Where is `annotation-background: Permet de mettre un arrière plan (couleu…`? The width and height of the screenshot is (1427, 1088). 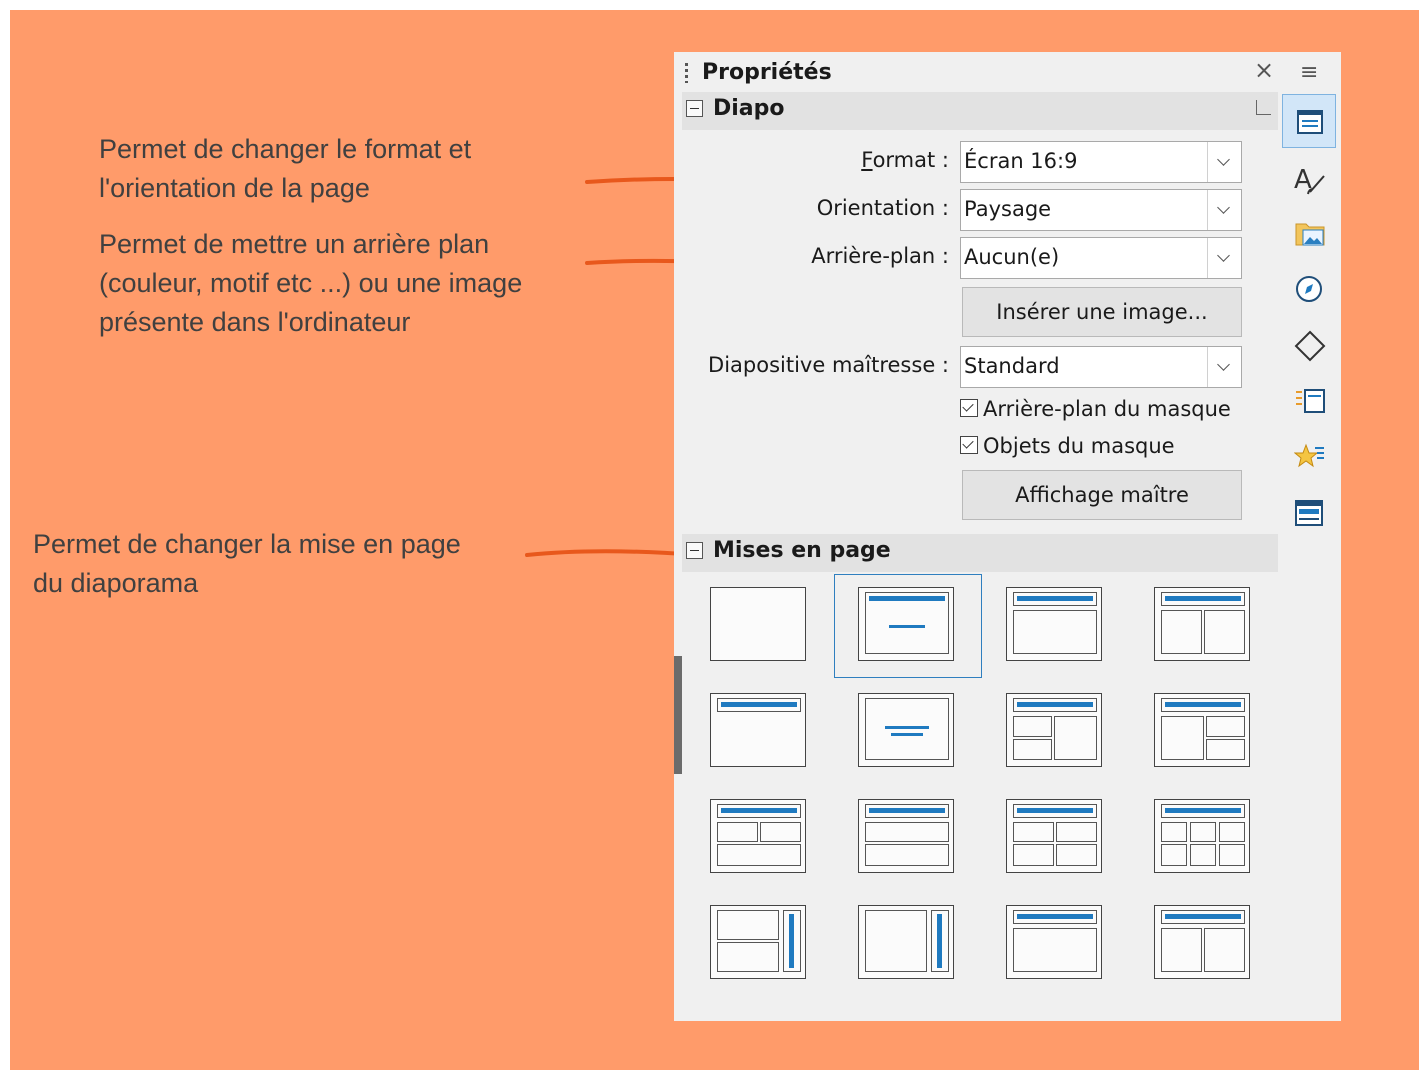
annotation-background: Permet de mettre un arrière plan (couleu… is located at coordinates (311, 283).